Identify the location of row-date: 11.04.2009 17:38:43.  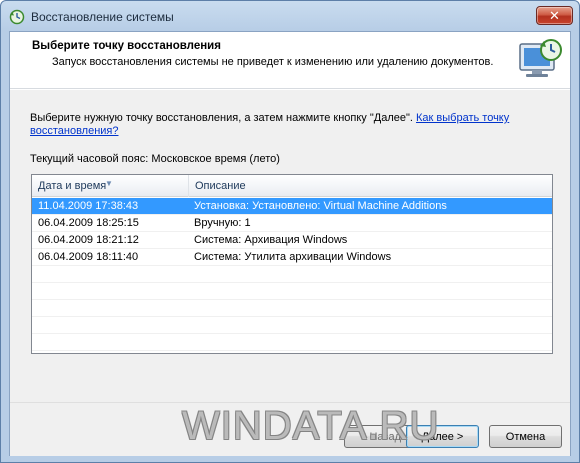
(88, 206).